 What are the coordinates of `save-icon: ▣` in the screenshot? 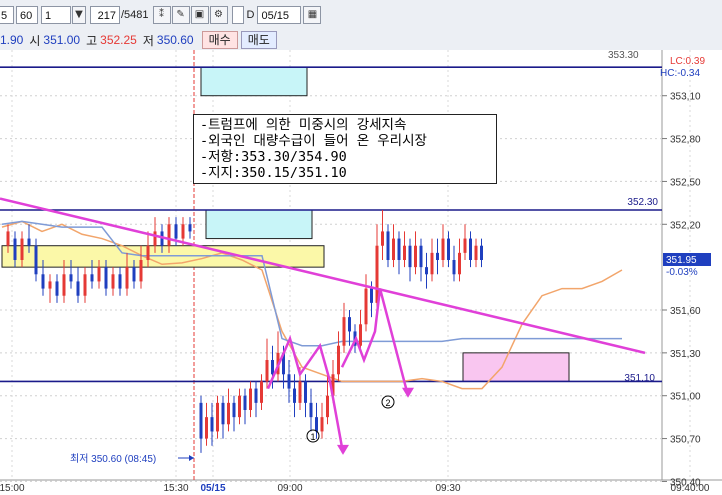 It's located at (199, 15).